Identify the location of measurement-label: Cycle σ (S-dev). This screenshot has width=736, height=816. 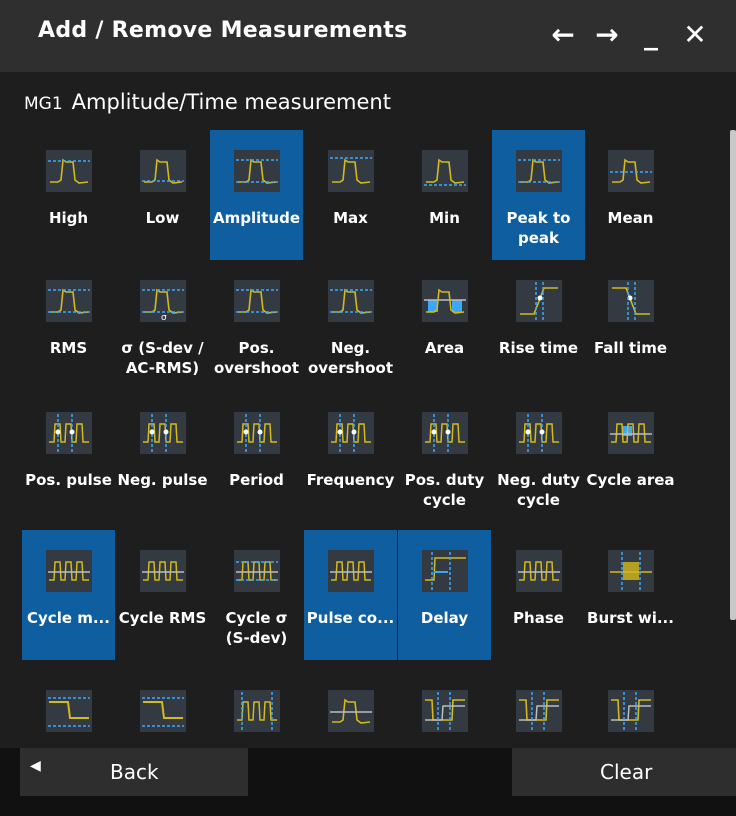
(256, 628).